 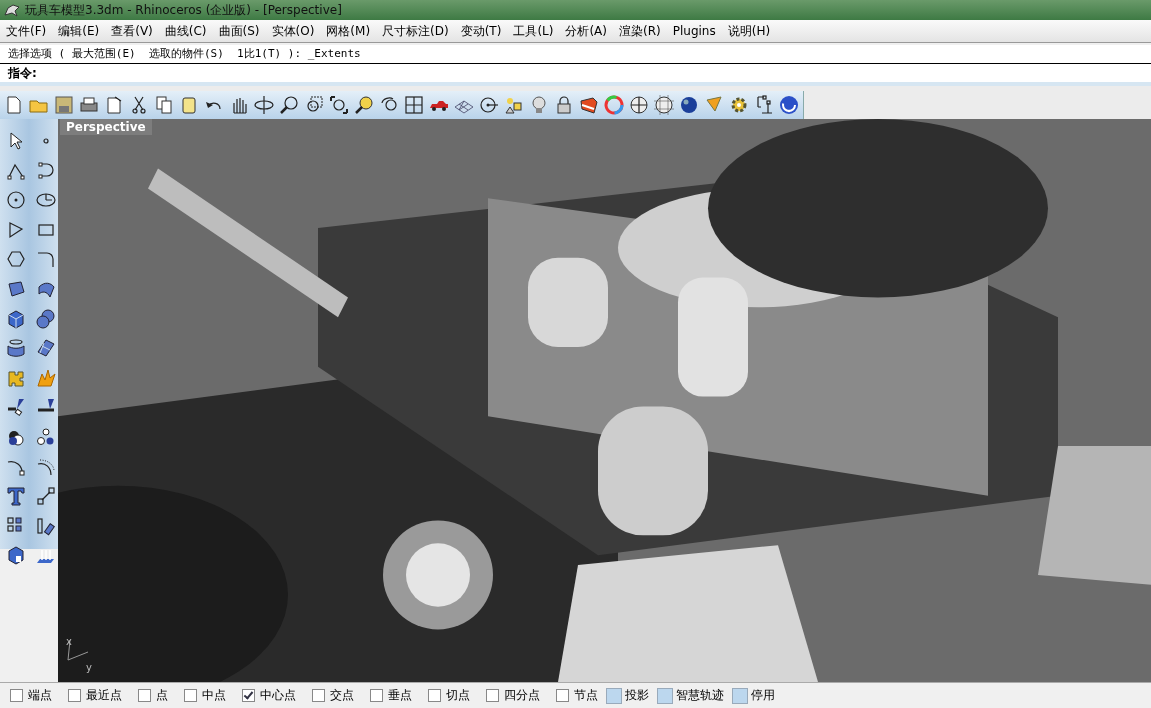 I want to click on zoom-selected-icon, so click(x=364, y=105).